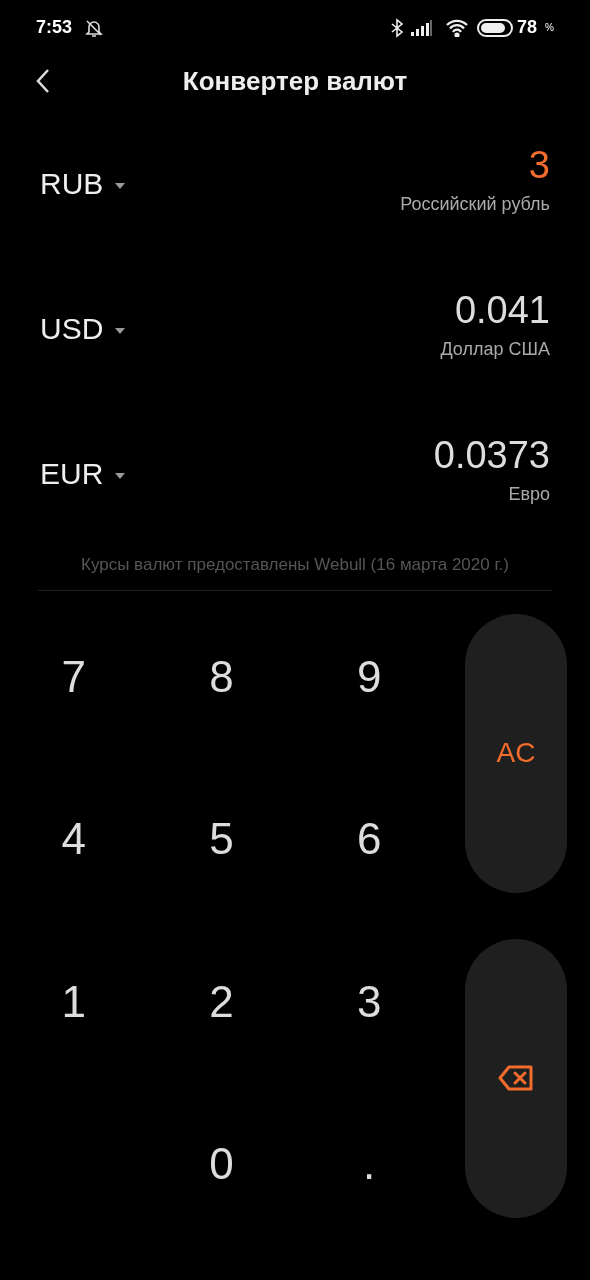  I want to click on keypad-key: 6, so click(369, 839).